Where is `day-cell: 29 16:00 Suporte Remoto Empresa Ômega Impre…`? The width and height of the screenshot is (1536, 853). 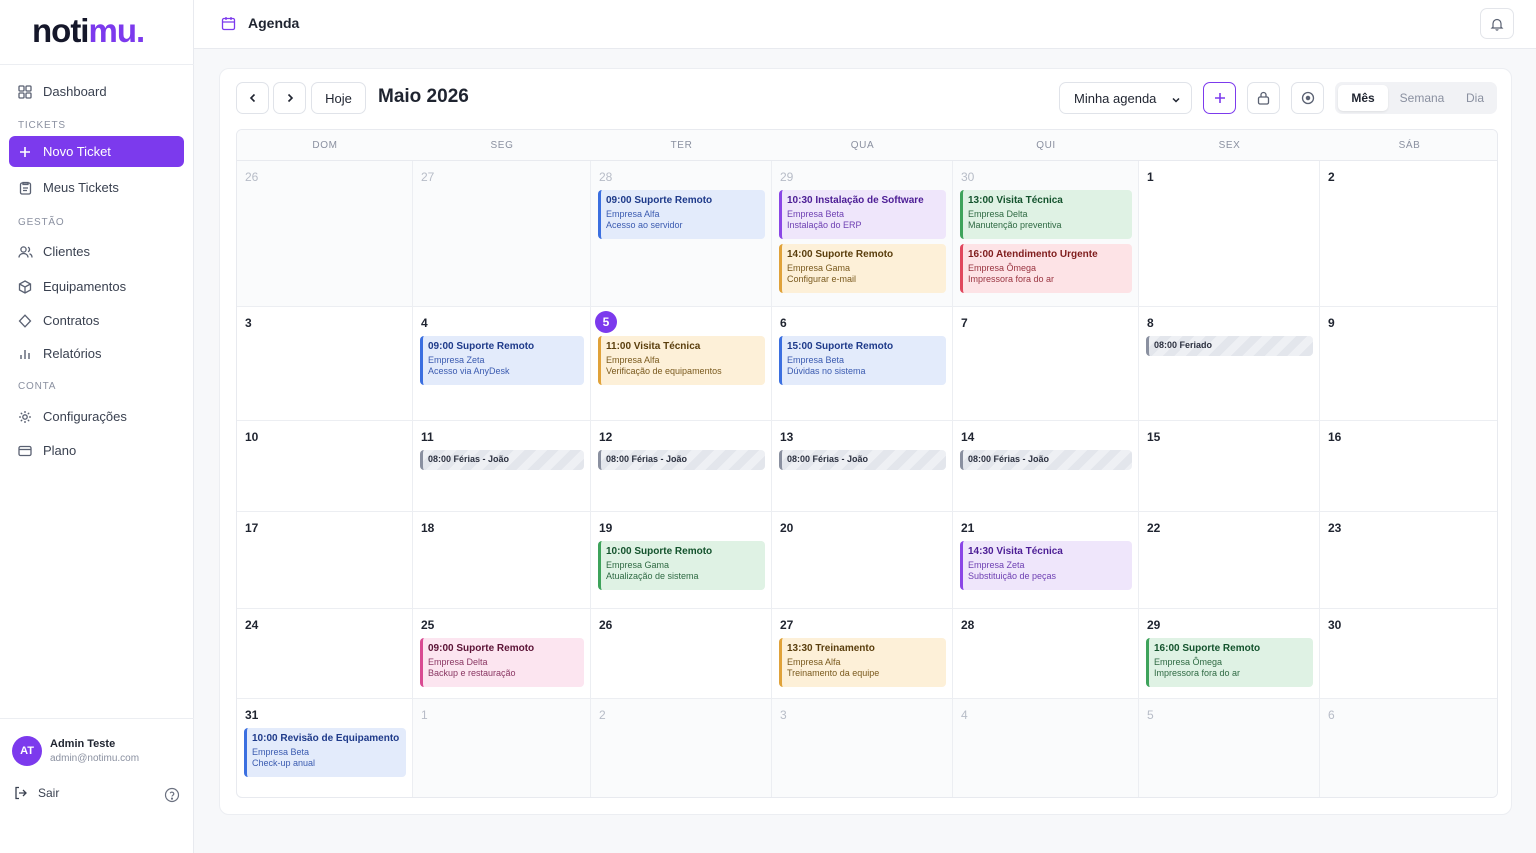 day-cell: 29 16:00 Suporte Remoto Empresa Ômega Impre… is located at coordinates (1229, 654).